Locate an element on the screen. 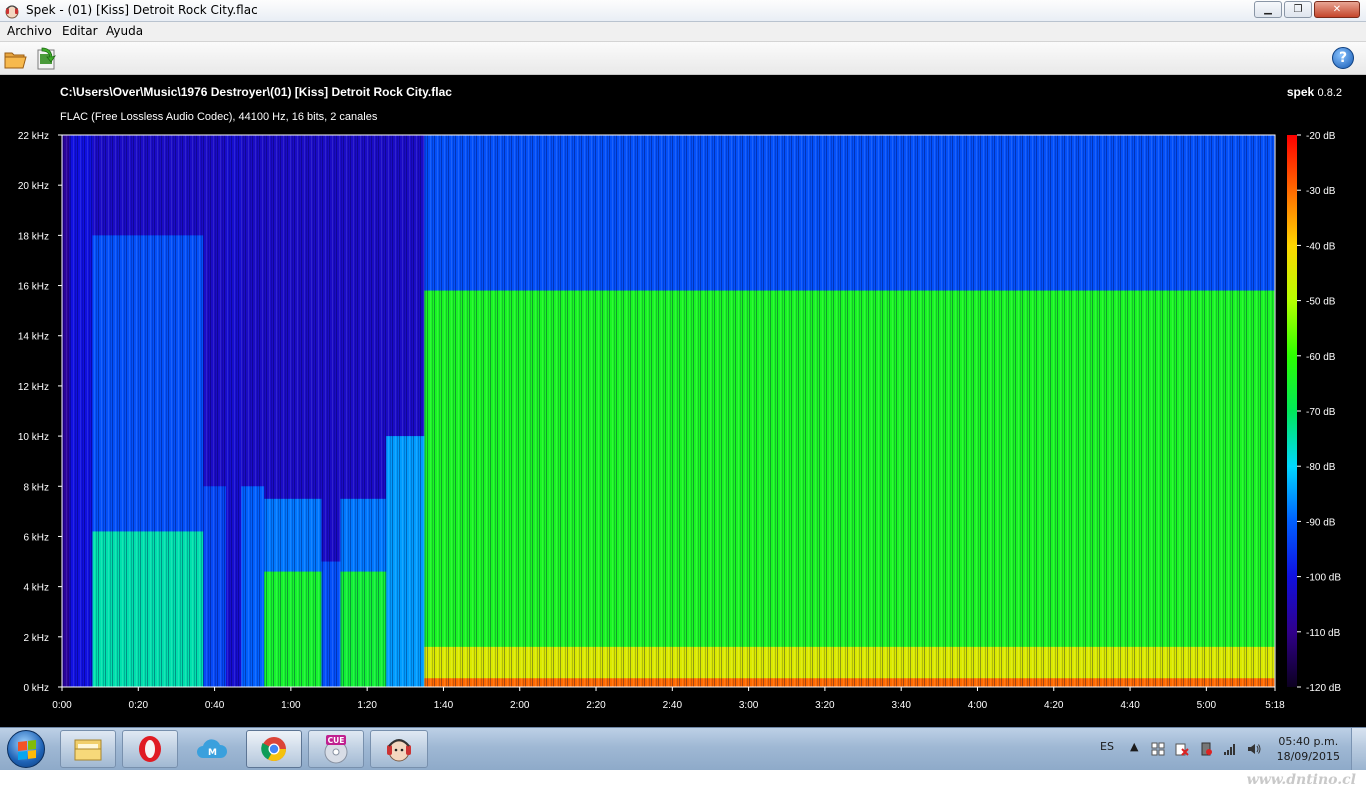 Image resolution: width=1366 pixels, height=800 pixels. close-button: ✕ is located at coordinates (1337, 9).